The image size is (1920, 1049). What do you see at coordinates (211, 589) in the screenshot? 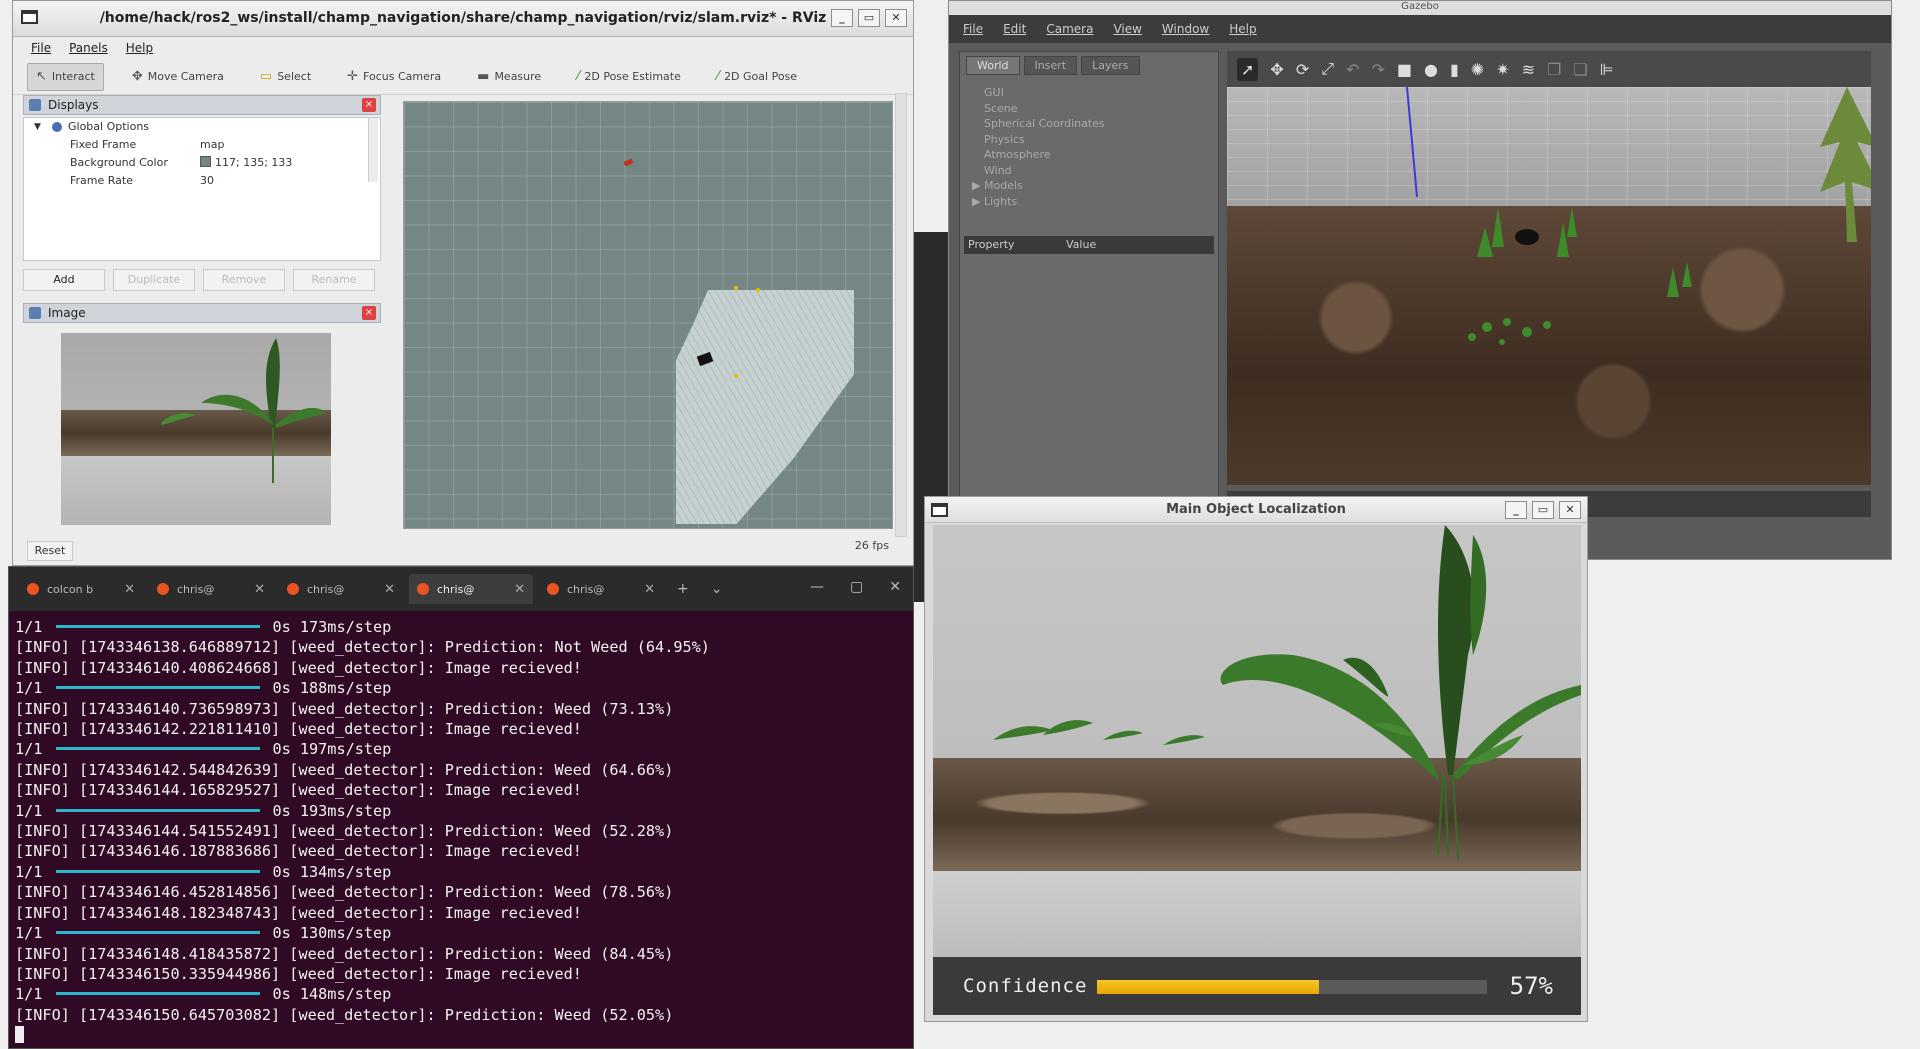
I see `terminal-tab-2: chris@ ✕` at bounding box center [211, 589].